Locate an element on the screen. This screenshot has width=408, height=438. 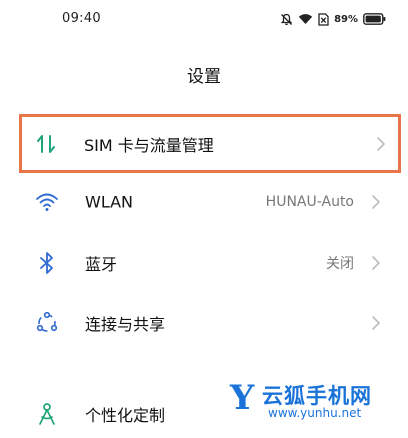
settings-item-value: 关闭 is located at coordinates (340, 264).